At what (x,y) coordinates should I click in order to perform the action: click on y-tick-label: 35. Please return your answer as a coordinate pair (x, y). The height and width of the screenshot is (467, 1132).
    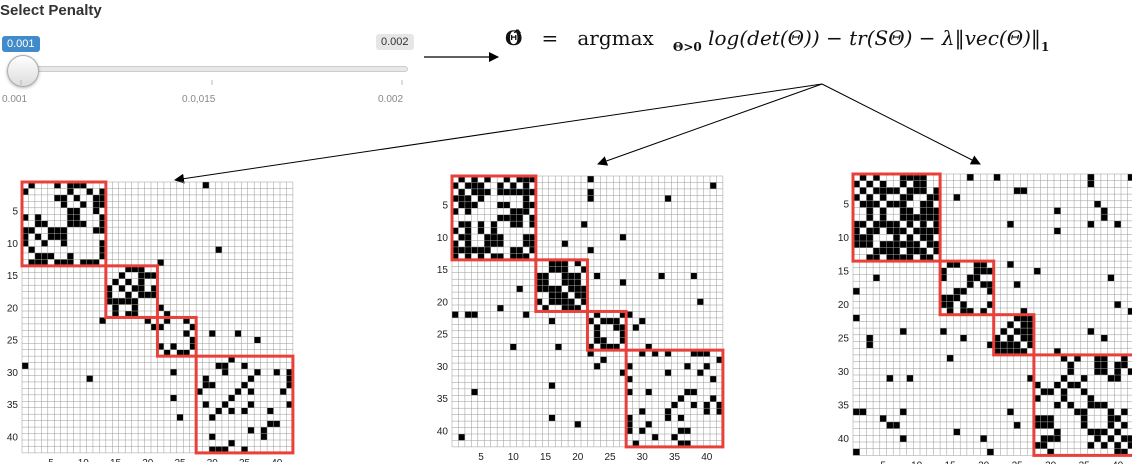
    Looking at the image, I should click on (443, 399).